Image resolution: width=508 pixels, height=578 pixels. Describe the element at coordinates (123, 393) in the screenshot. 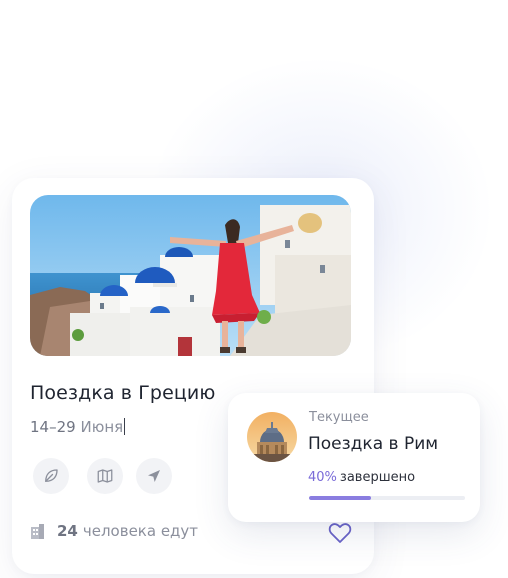

I see `trip-title: Поездка в Грецию` at that location.